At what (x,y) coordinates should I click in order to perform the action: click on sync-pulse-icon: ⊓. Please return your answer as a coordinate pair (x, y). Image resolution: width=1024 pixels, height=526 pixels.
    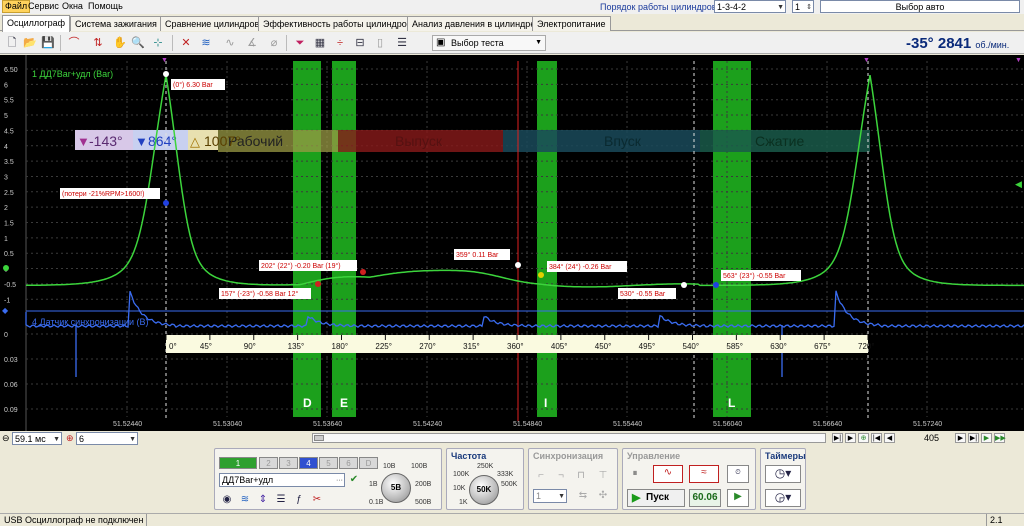
    Looking at the image, I should click on (581, 476).